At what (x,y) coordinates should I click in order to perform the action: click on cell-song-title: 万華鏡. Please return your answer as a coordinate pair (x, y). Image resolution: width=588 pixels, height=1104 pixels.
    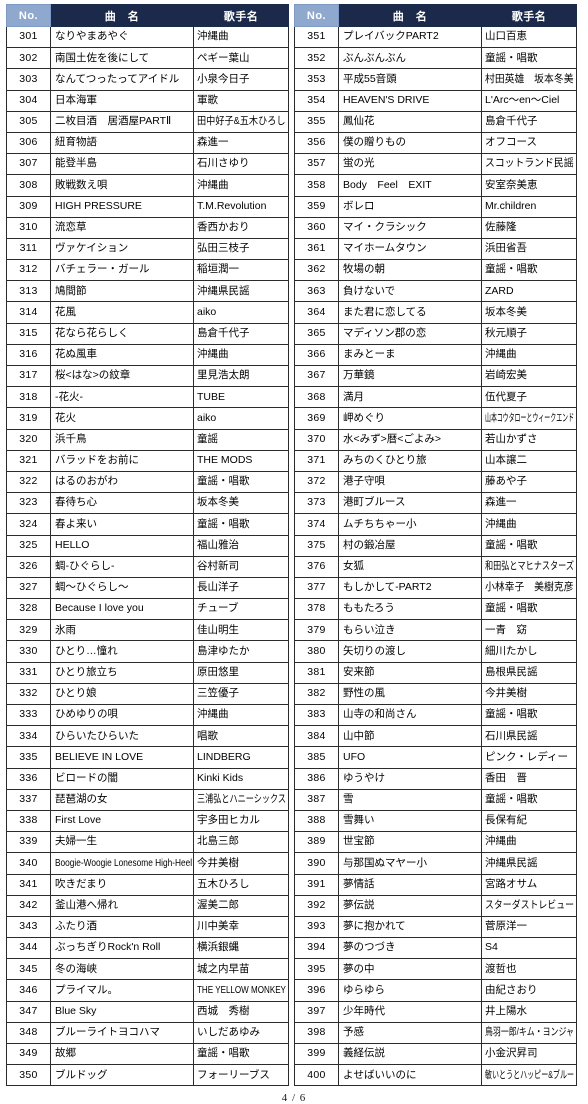
    Looking at the image, I should click on (410, 376).